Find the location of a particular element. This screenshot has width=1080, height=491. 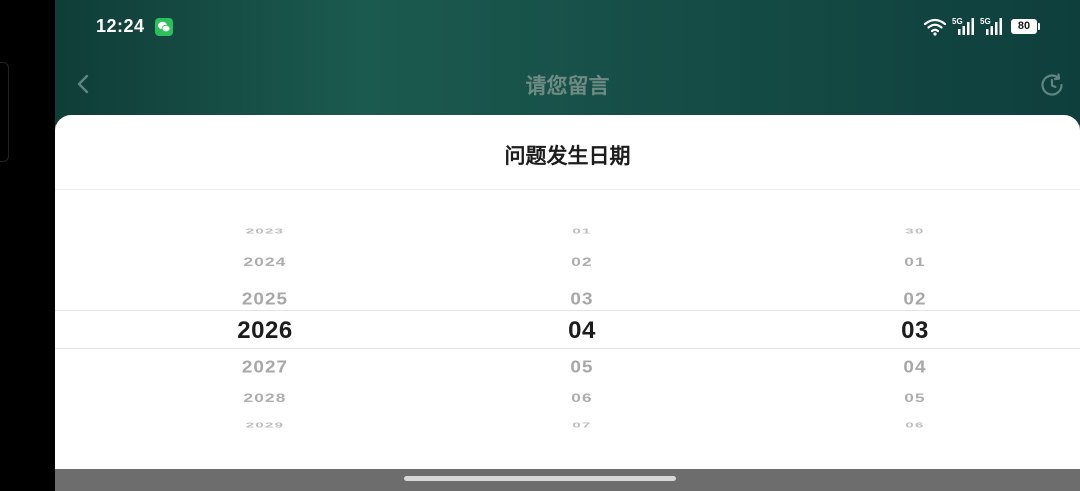

month-wheel: 01 02 03 04 05 06 07 is located at coordinates (582, 327).